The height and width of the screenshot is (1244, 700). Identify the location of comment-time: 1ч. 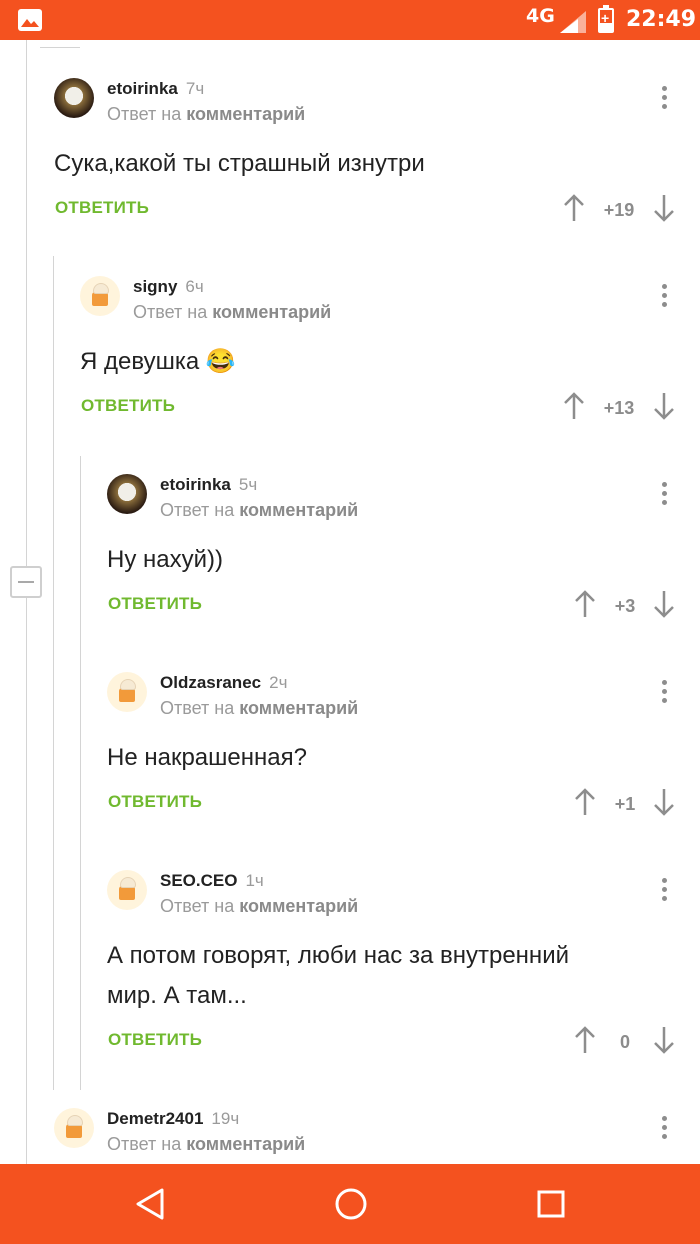
(254, 880).